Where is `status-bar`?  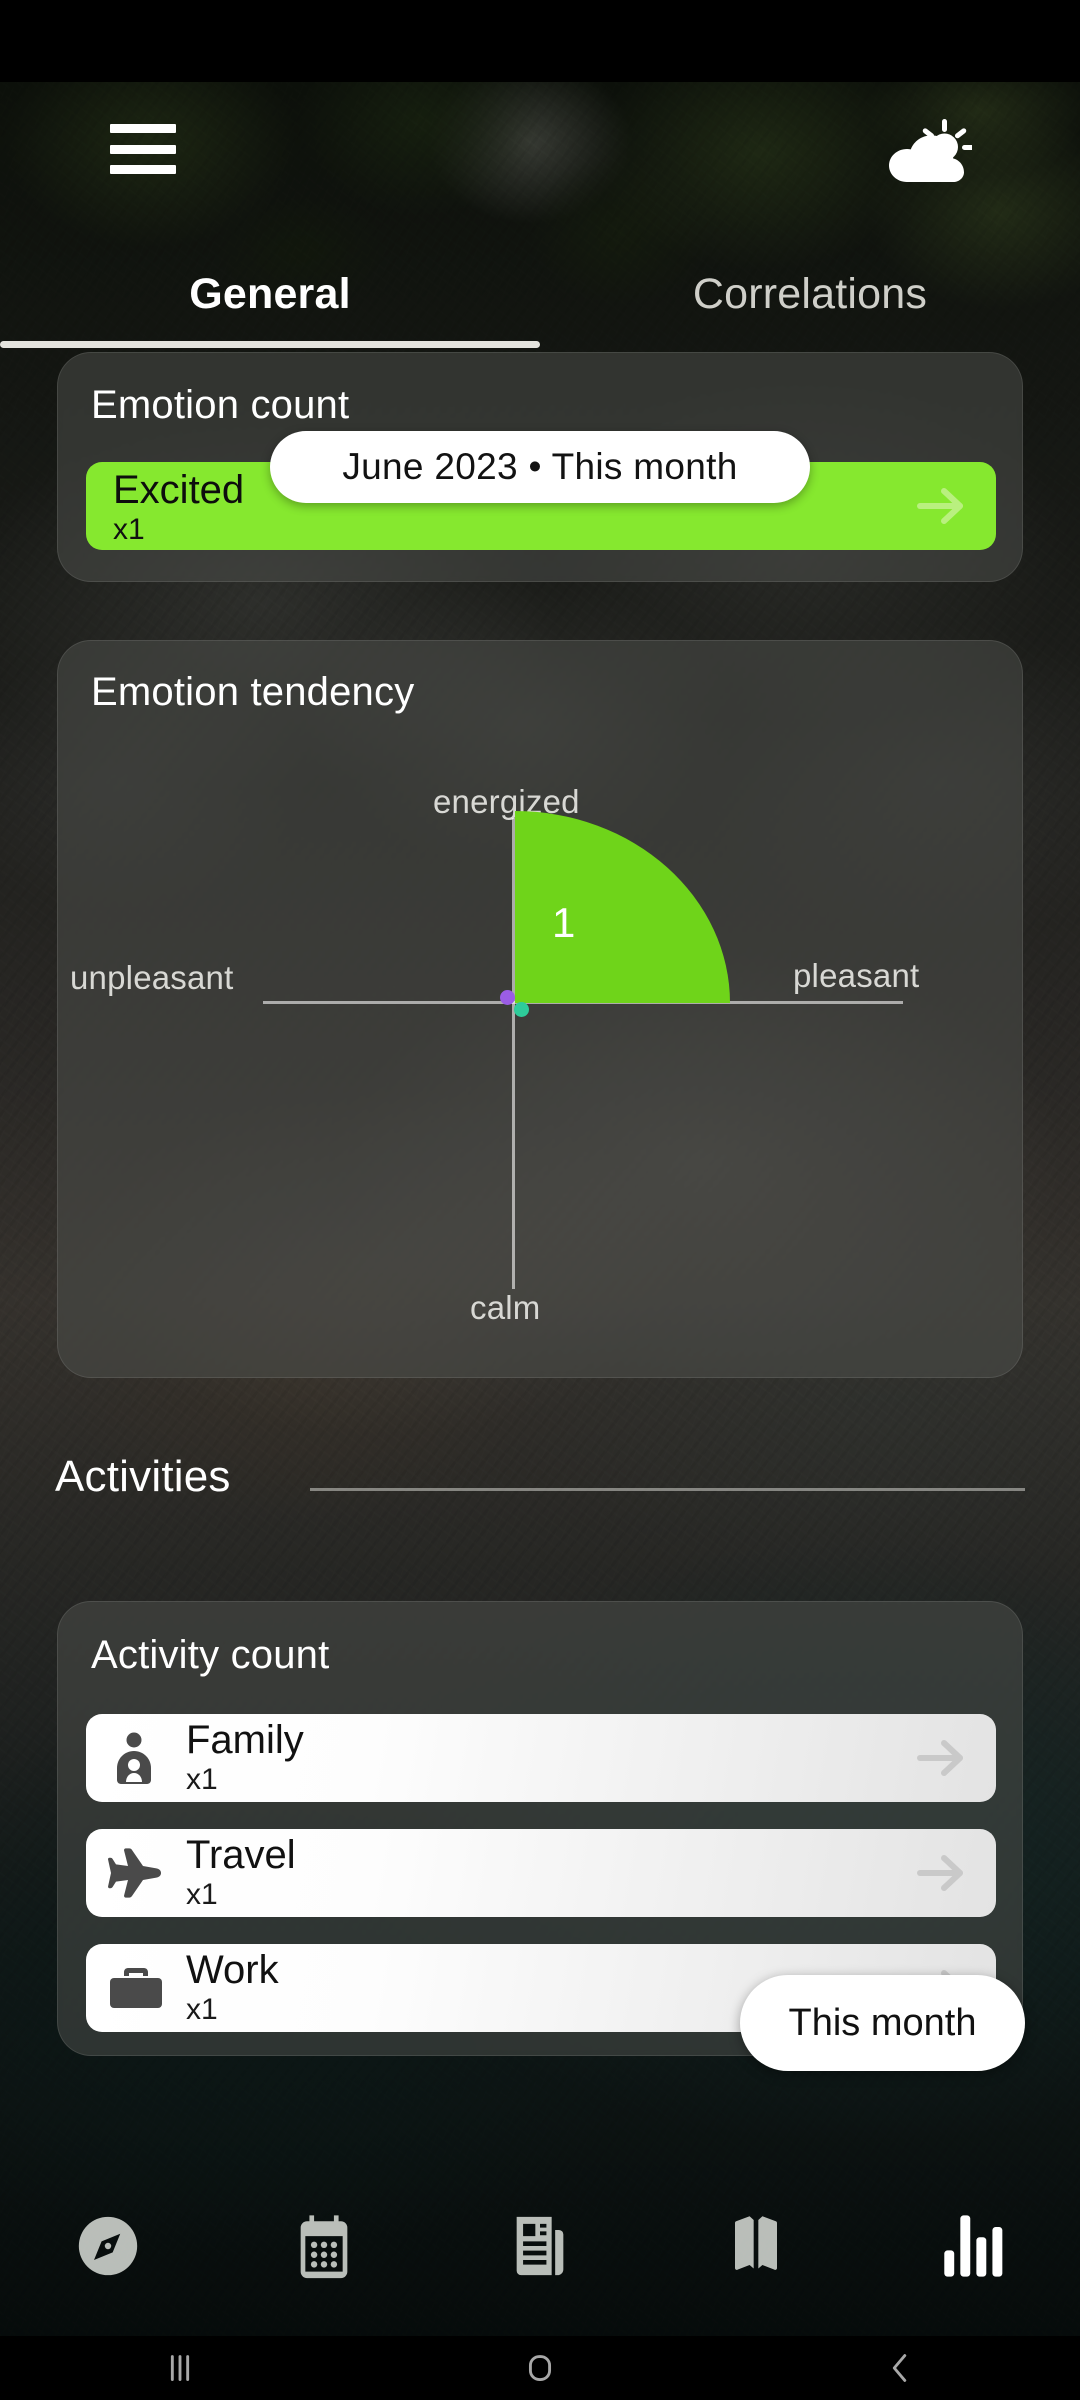 status-bar is located at coordinates (540, 41).